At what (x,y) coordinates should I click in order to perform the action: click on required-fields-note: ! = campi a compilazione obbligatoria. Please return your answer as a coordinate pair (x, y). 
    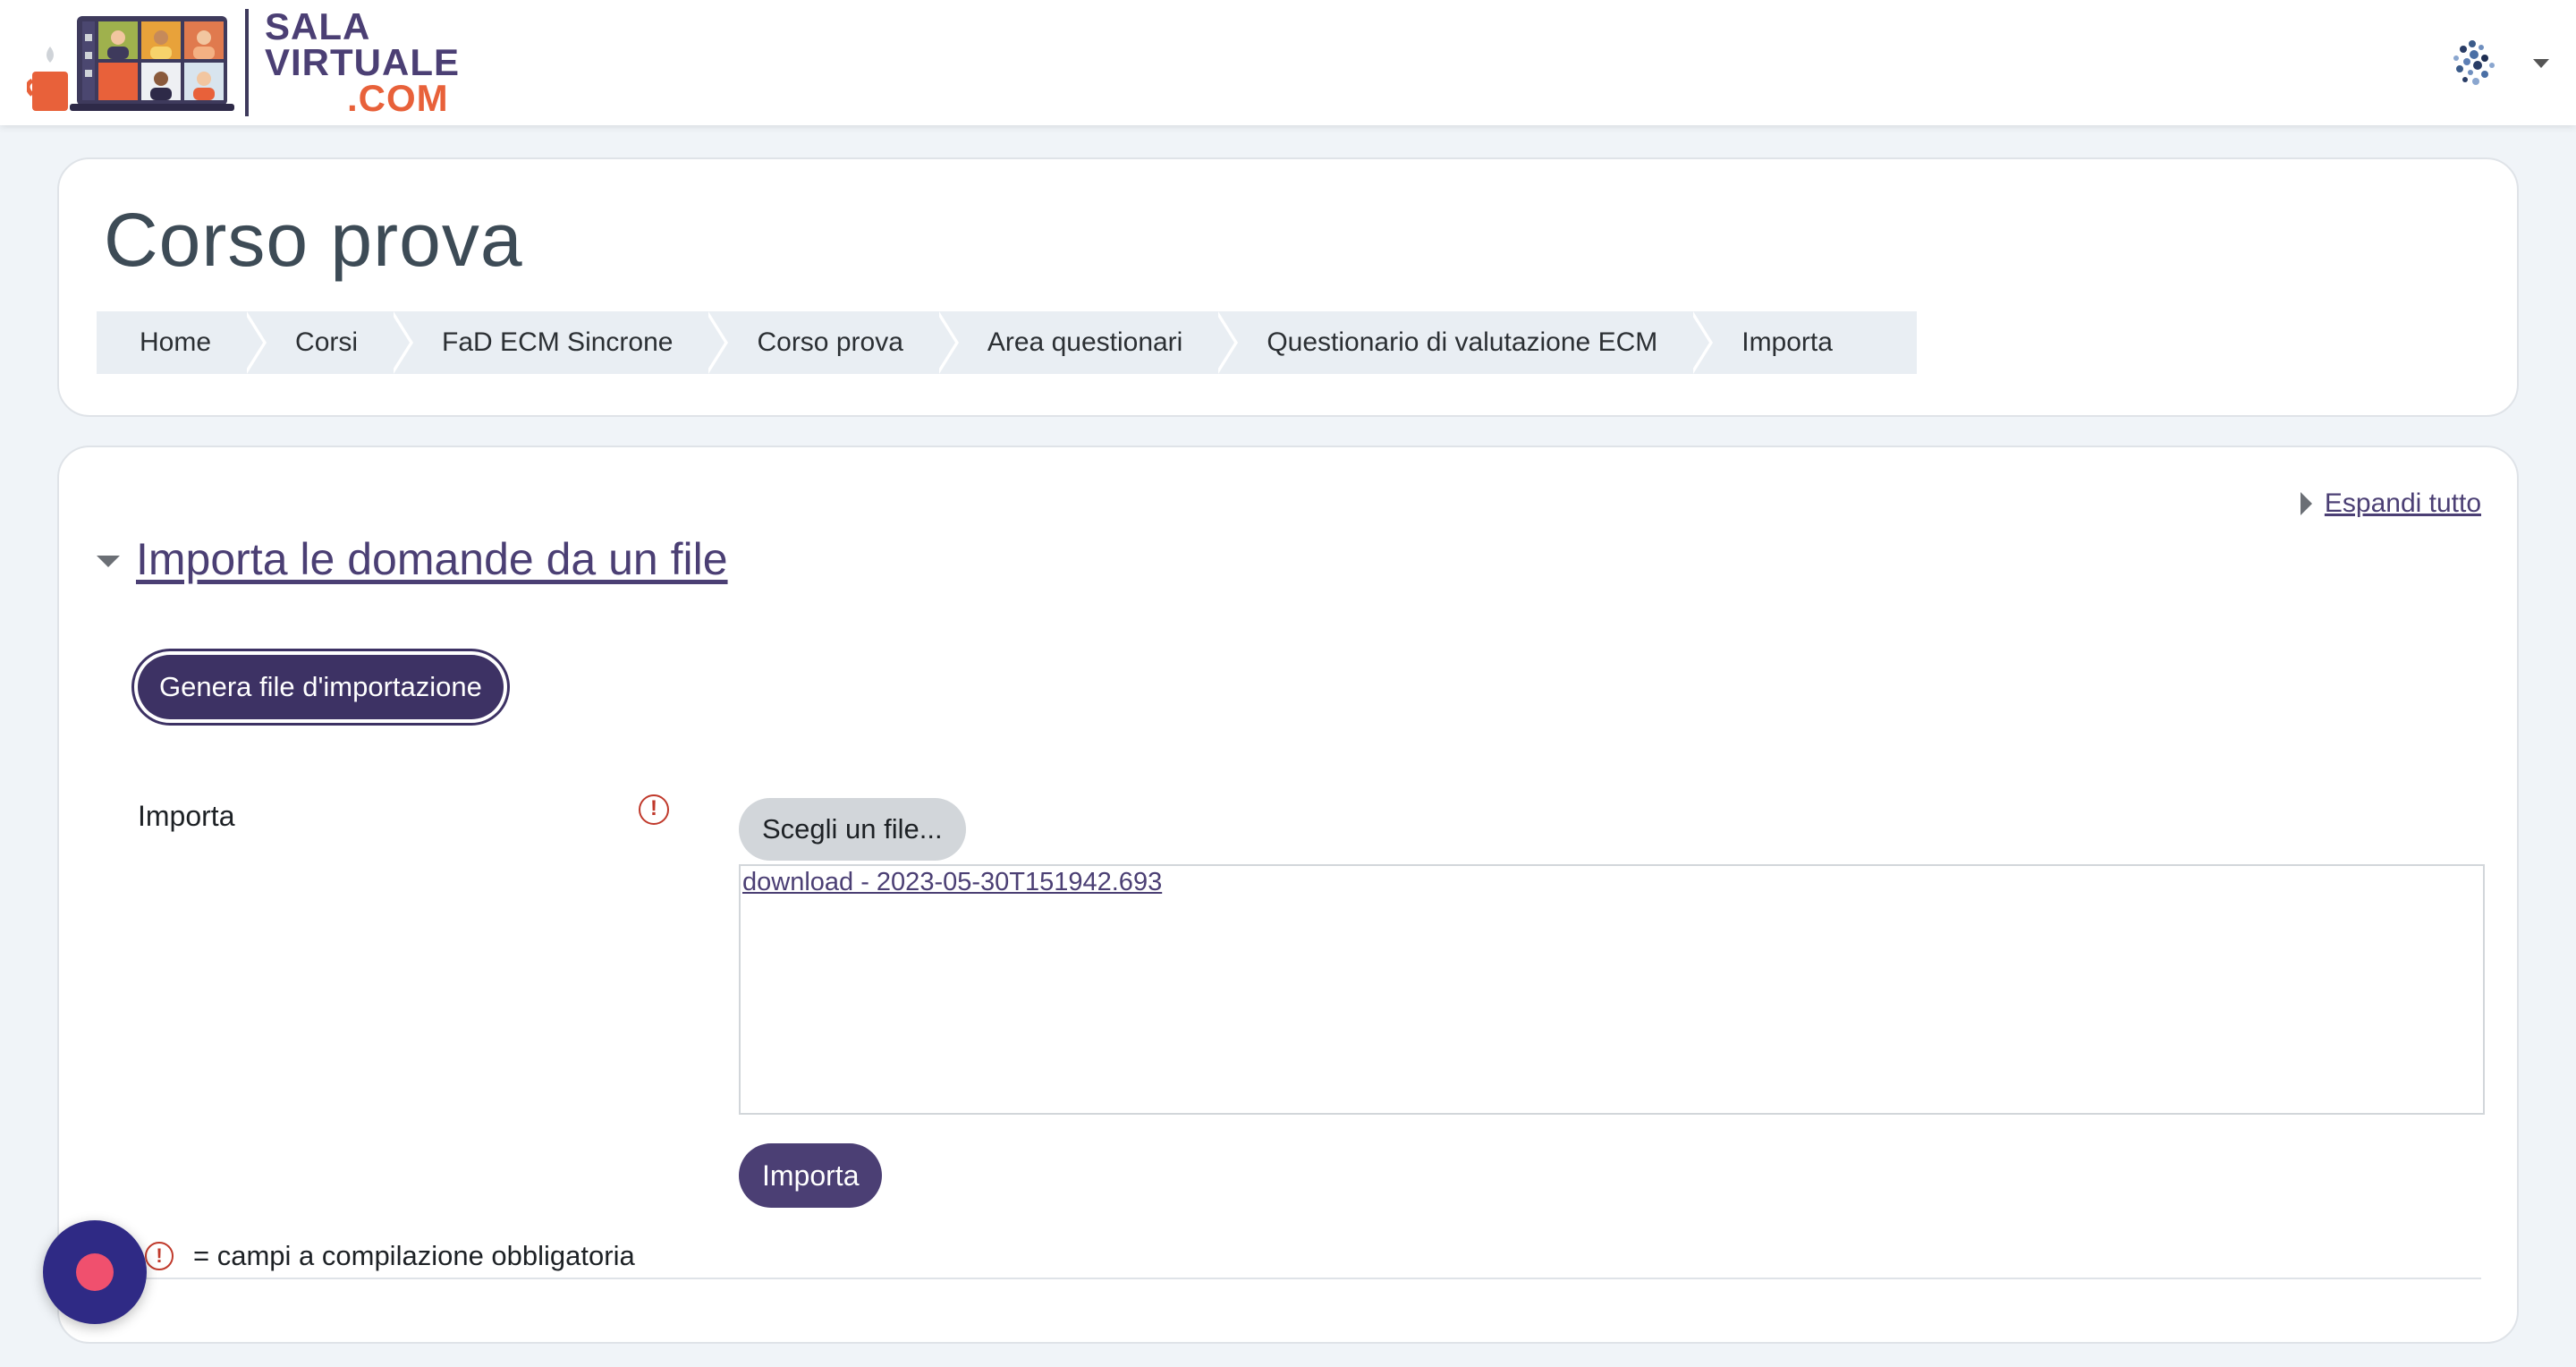
    Looking at the image, I should click on (390, 1256).